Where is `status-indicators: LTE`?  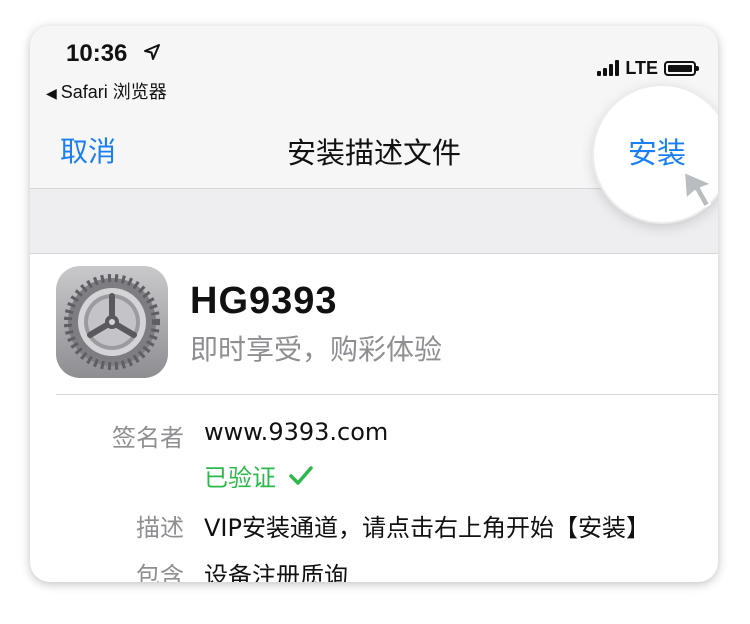 status-indicators: LTE is located at coordinates (648, 67).